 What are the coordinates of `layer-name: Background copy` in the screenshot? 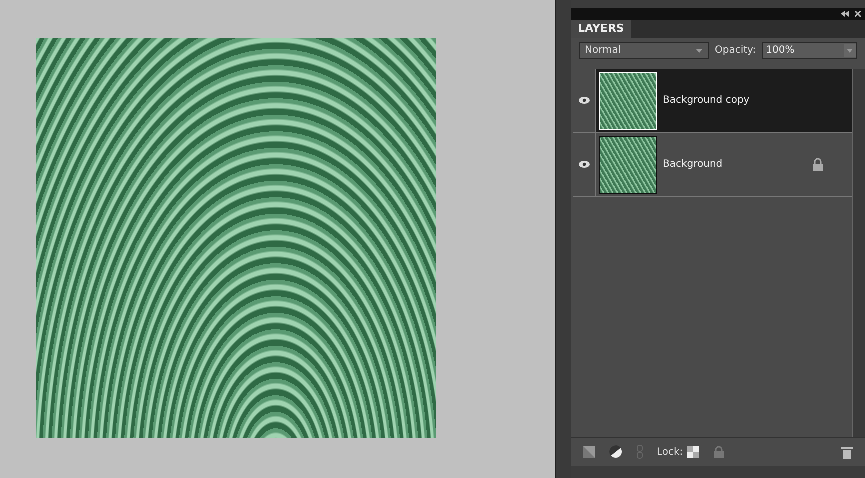 It's located at (707, 100).